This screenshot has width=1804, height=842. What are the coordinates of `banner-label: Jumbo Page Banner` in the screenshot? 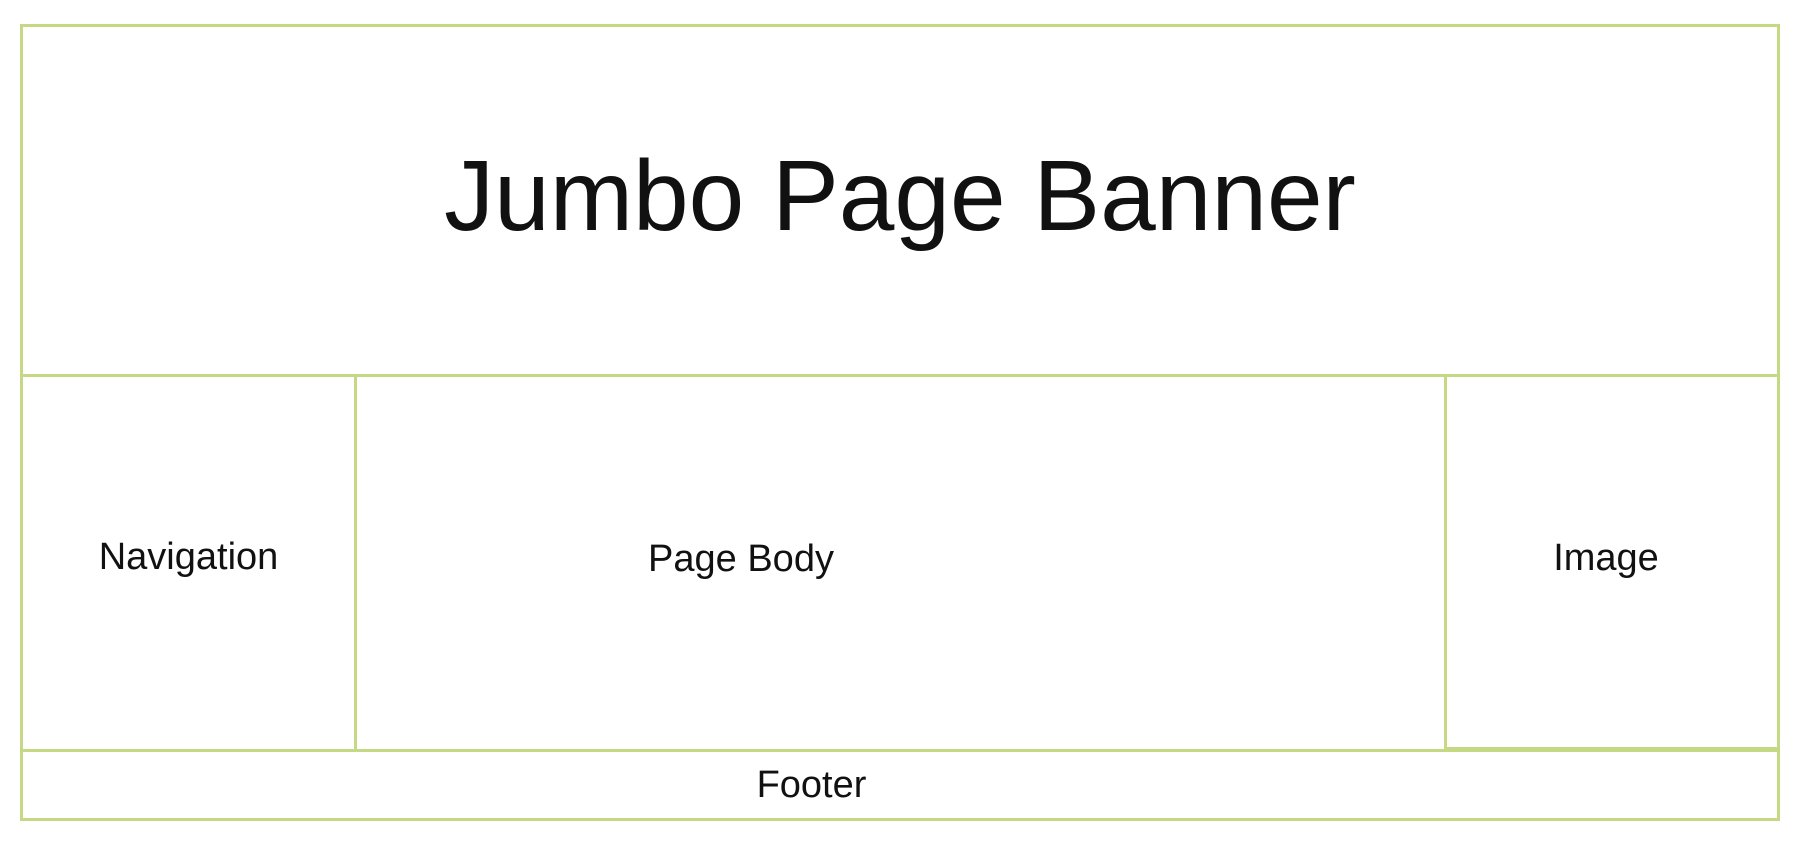 It's located at (900, 195).